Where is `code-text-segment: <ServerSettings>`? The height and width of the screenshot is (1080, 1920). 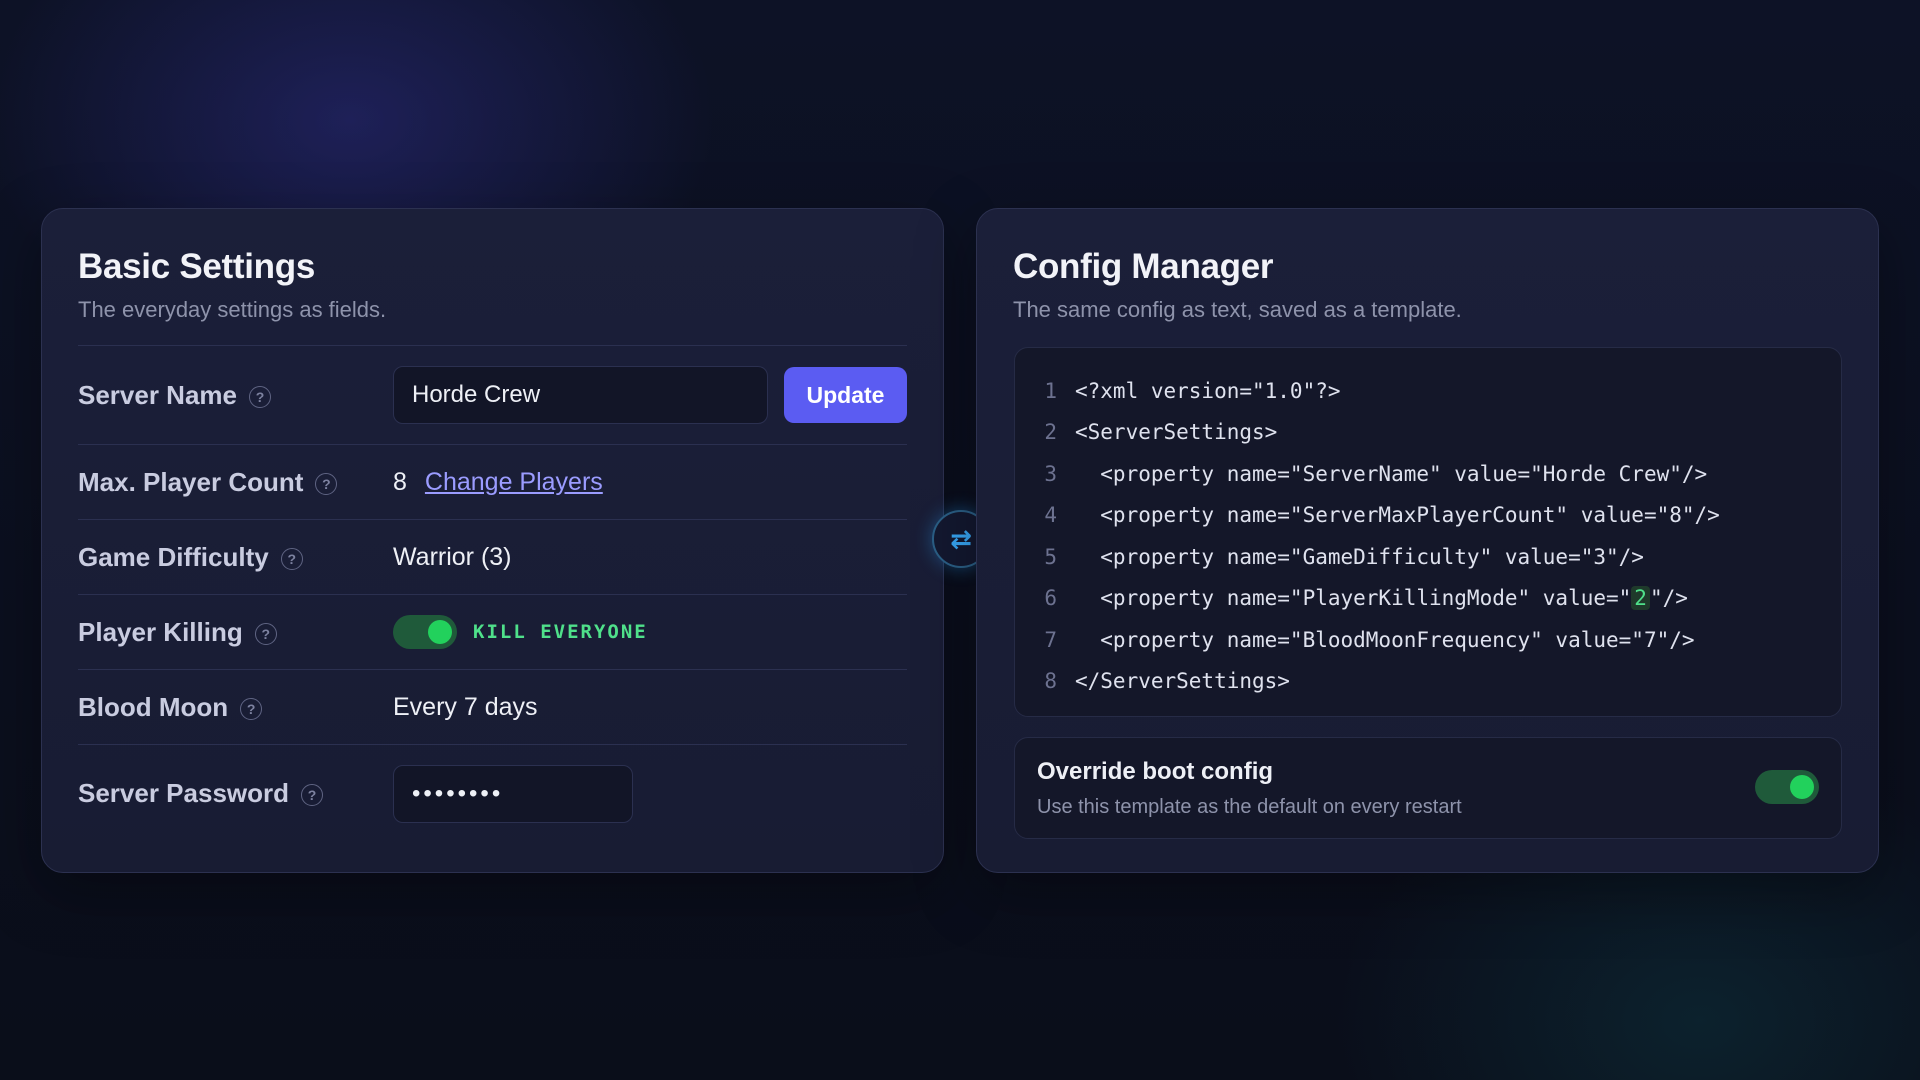 code-text-segment: <ServerSettings> is located at coordinates (1176, 432).